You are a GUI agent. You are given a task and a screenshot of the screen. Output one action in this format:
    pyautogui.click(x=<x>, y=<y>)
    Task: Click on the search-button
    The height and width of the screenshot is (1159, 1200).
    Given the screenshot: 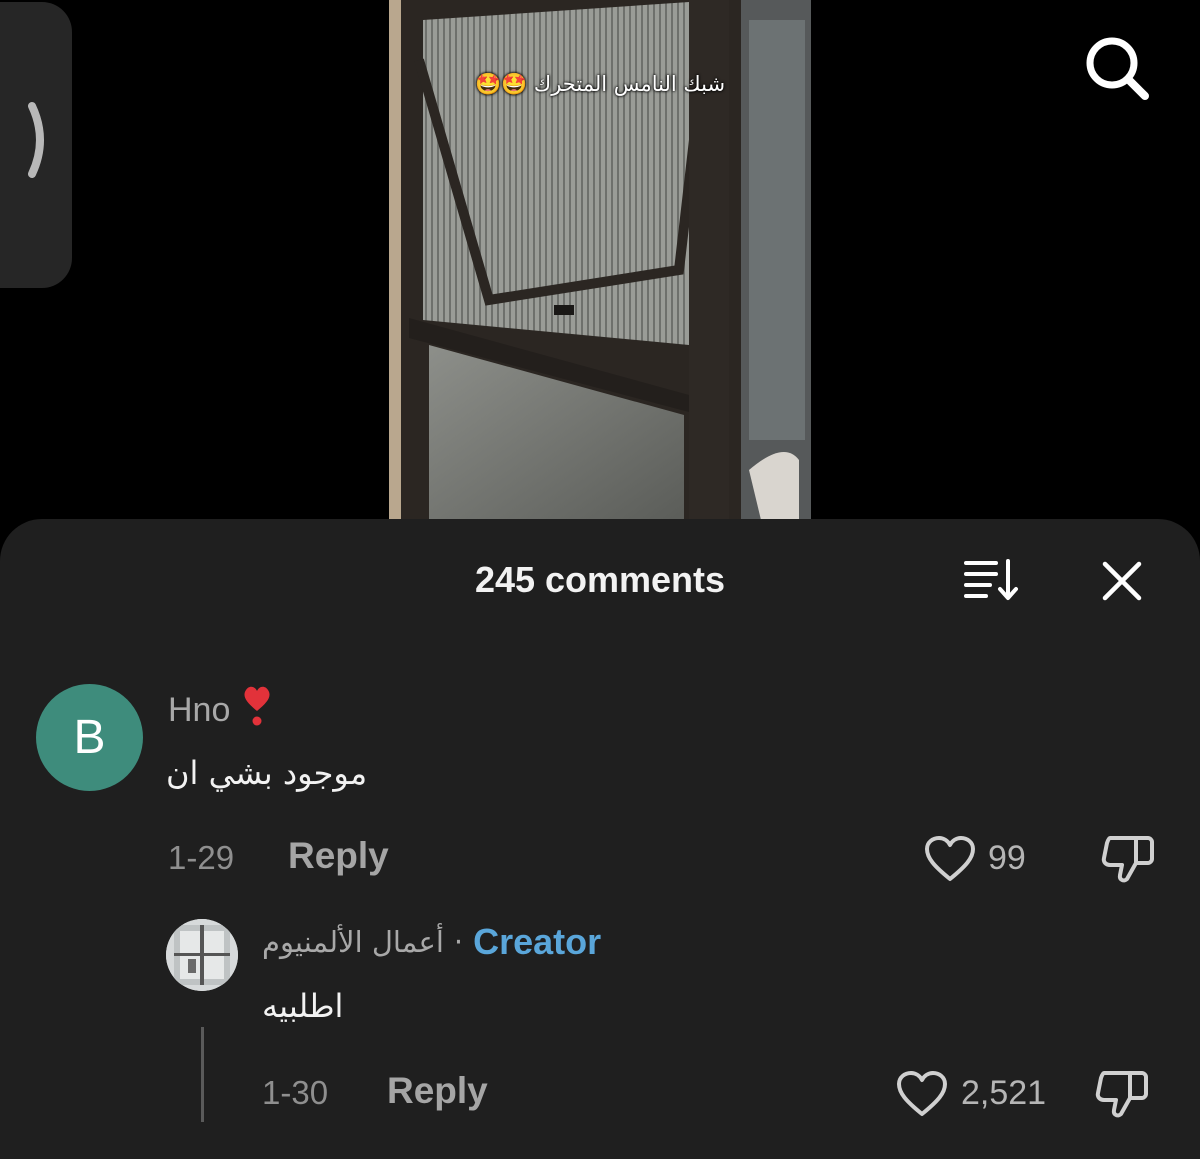 What is the action you would take?
    pyautogui.click(x=1117, y=68)
    